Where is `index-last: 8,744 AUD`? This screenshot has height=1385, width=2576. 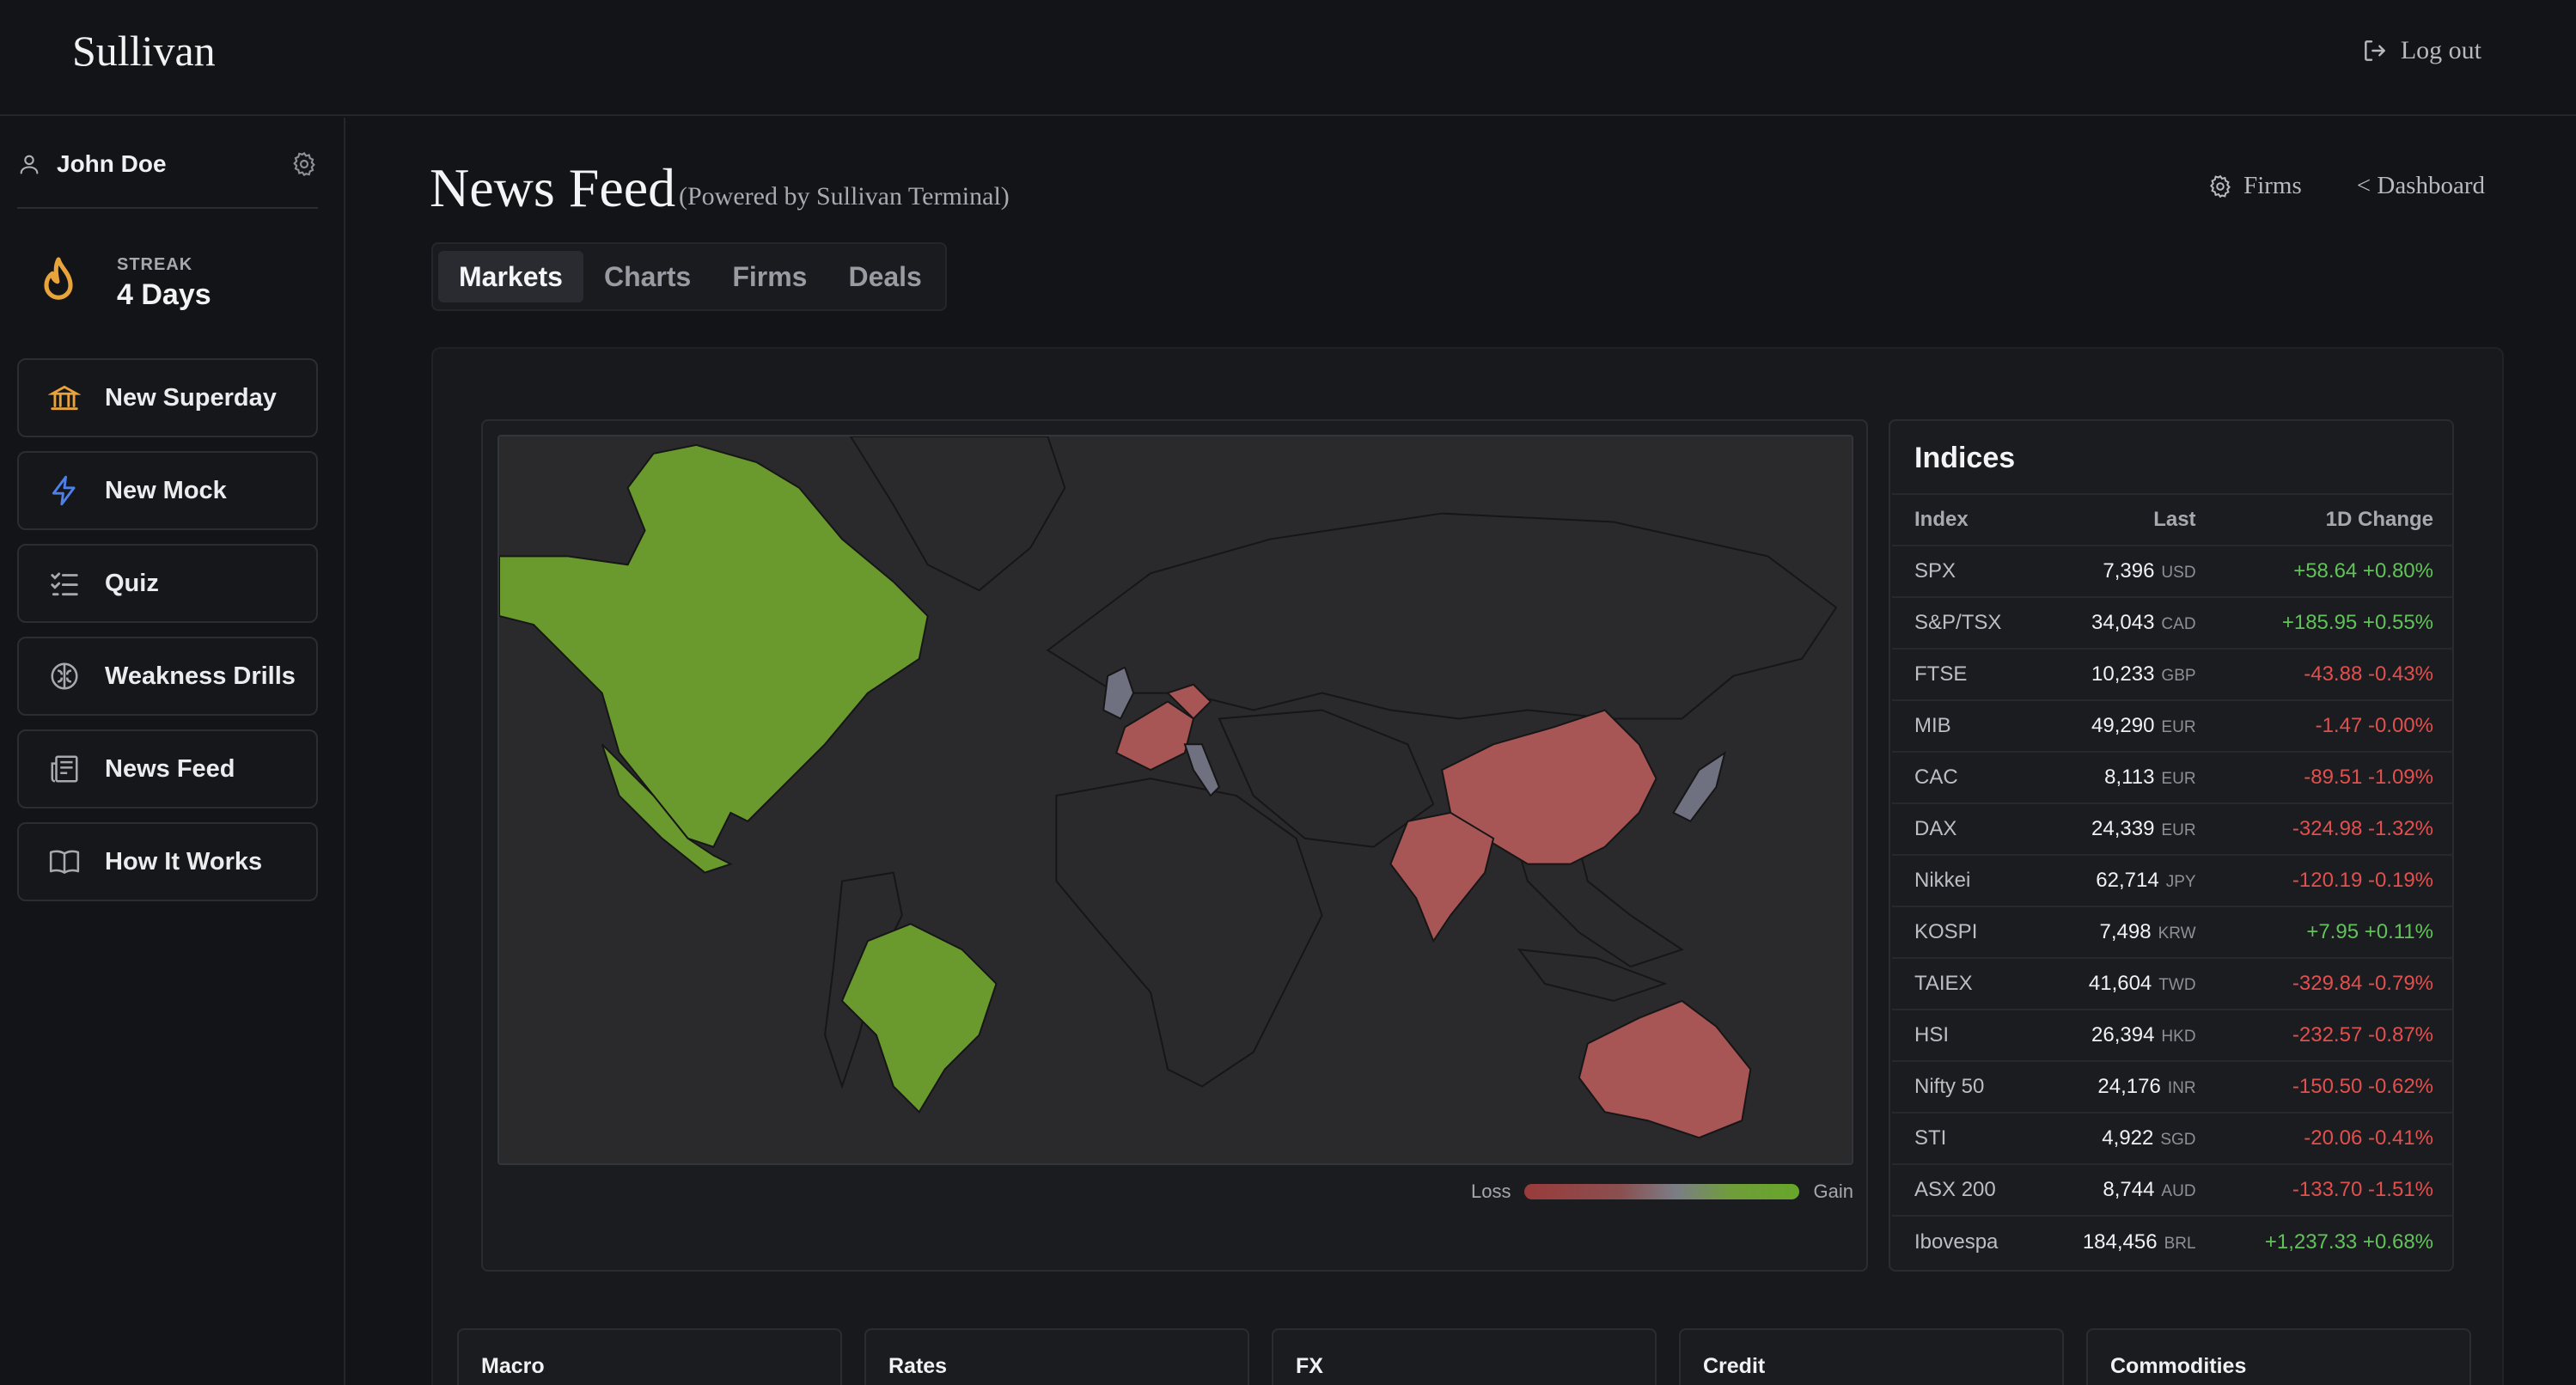
index-last: 8,744 AUD is located at coordinates (2118, 1190).